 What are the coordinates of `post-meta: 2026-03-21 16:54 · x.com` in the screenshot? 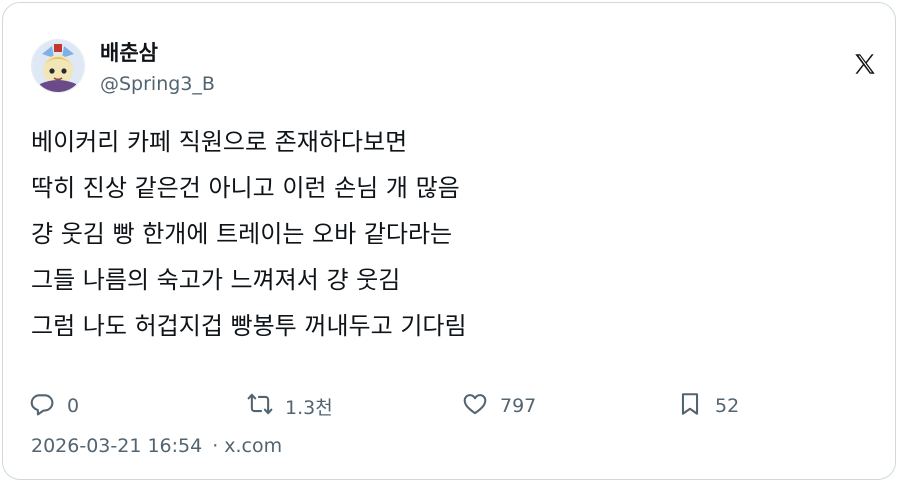 It's located at (156, 446).